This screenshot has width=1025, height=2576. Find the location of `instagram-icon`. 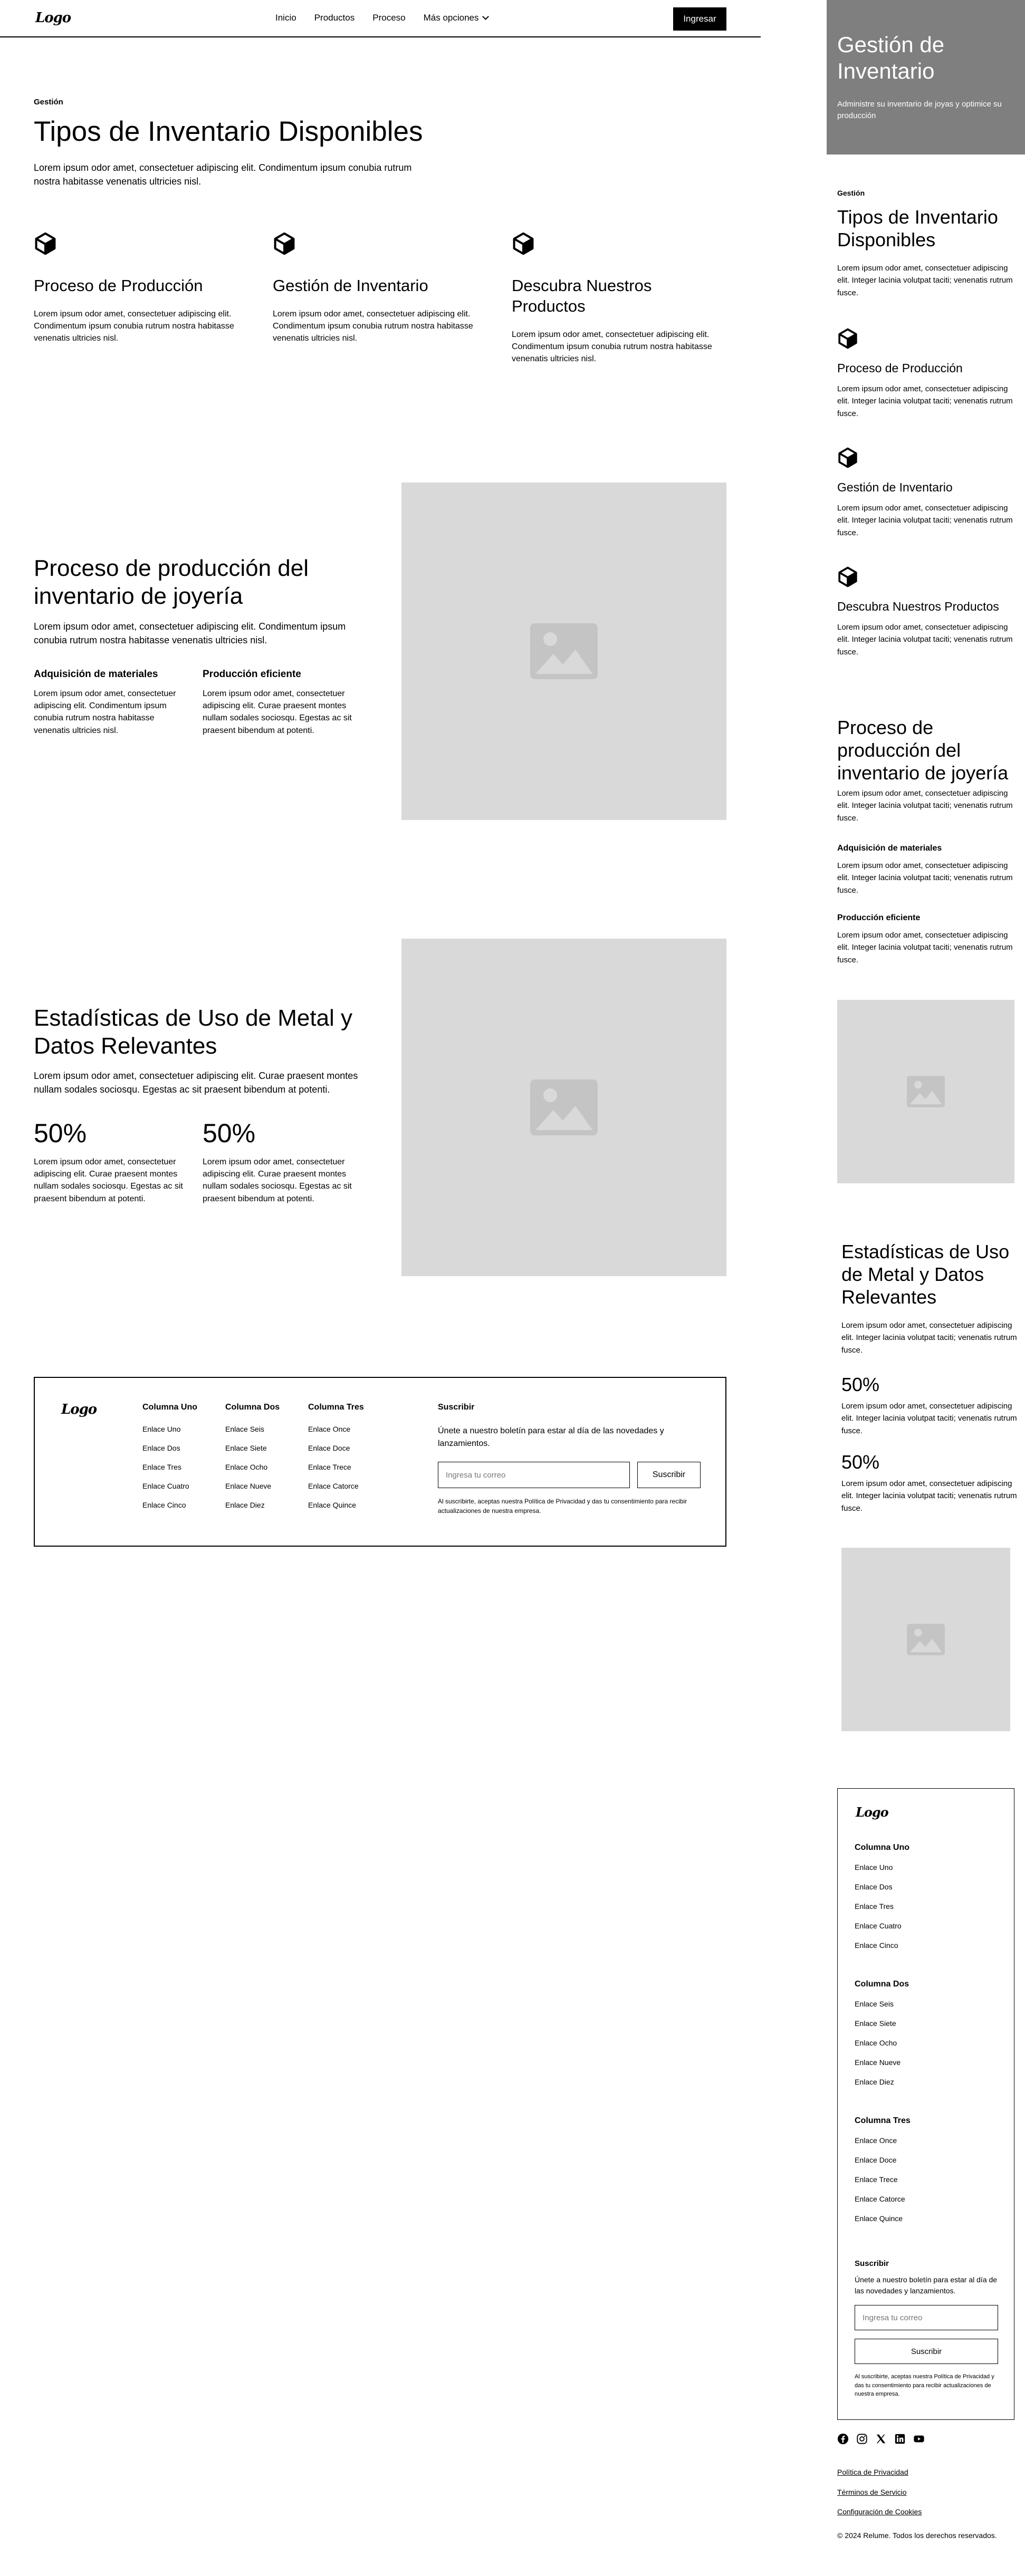

instagram-icon is located at coordinates (862, 2439).